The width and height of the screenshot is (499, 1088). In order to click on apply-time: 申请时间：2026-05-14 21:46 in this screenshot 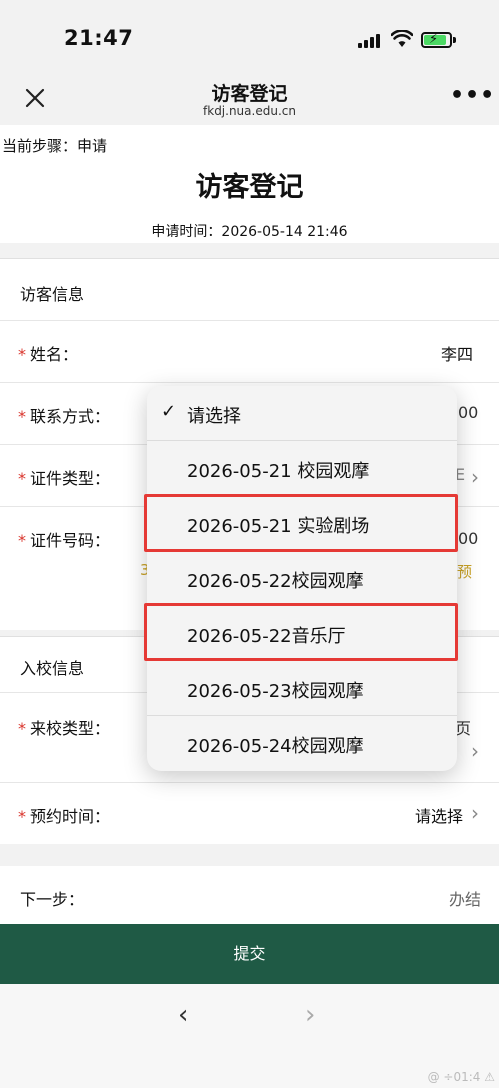, I will do `click(249, 232)`.